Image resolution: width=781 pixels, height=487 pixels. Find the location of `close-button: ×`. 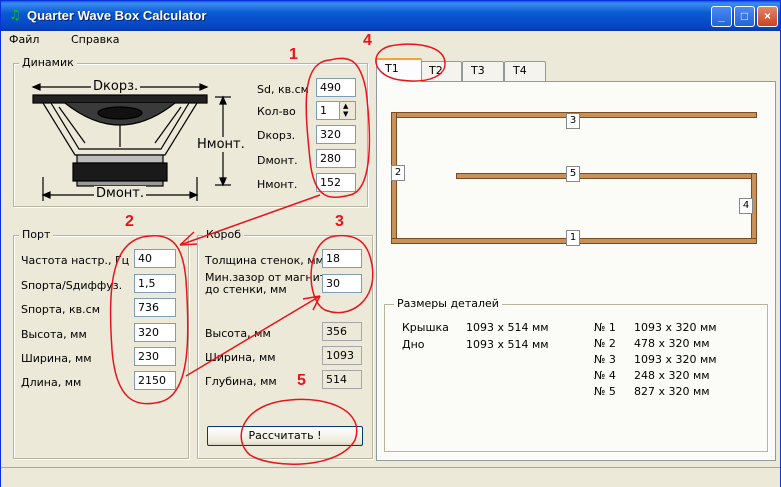

close-button: × is located at coordinates (767, 16).